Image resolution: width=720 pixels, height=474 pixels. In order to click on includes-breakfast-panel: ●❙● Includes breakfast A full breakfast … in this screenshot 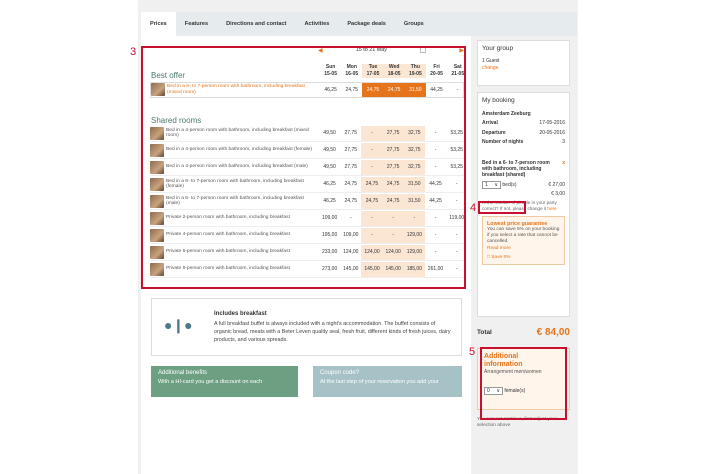, I will do `click(306, 327)`.